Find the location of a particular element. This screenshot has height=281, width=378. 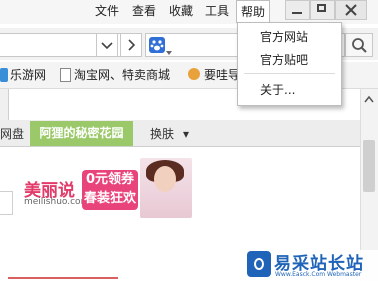

chevron-down-icon is located at coordinates (107, 46).